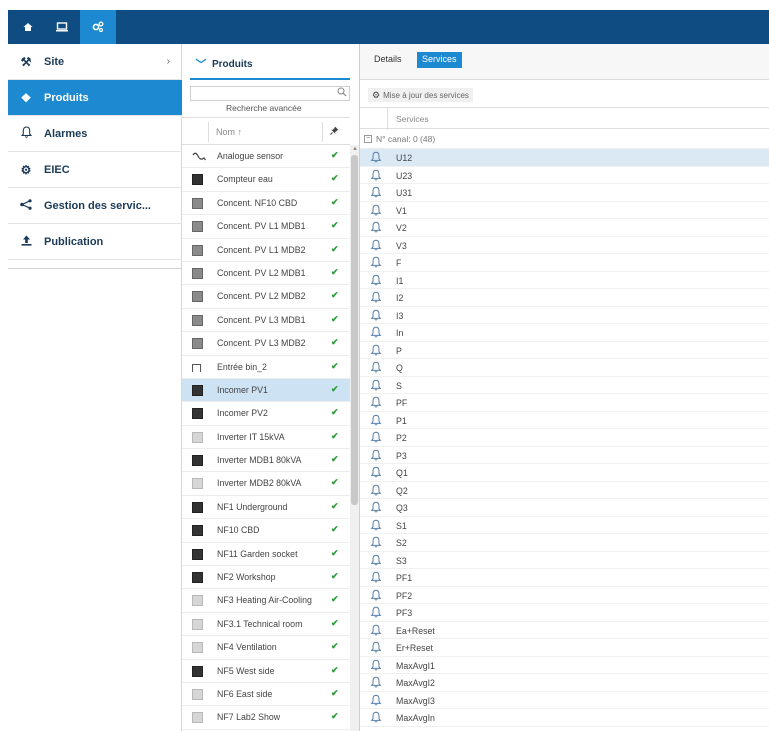 Image resolution: width=769 pixels, height=731 pixels. I want to click on service-row: PF1, so click(564, 578).